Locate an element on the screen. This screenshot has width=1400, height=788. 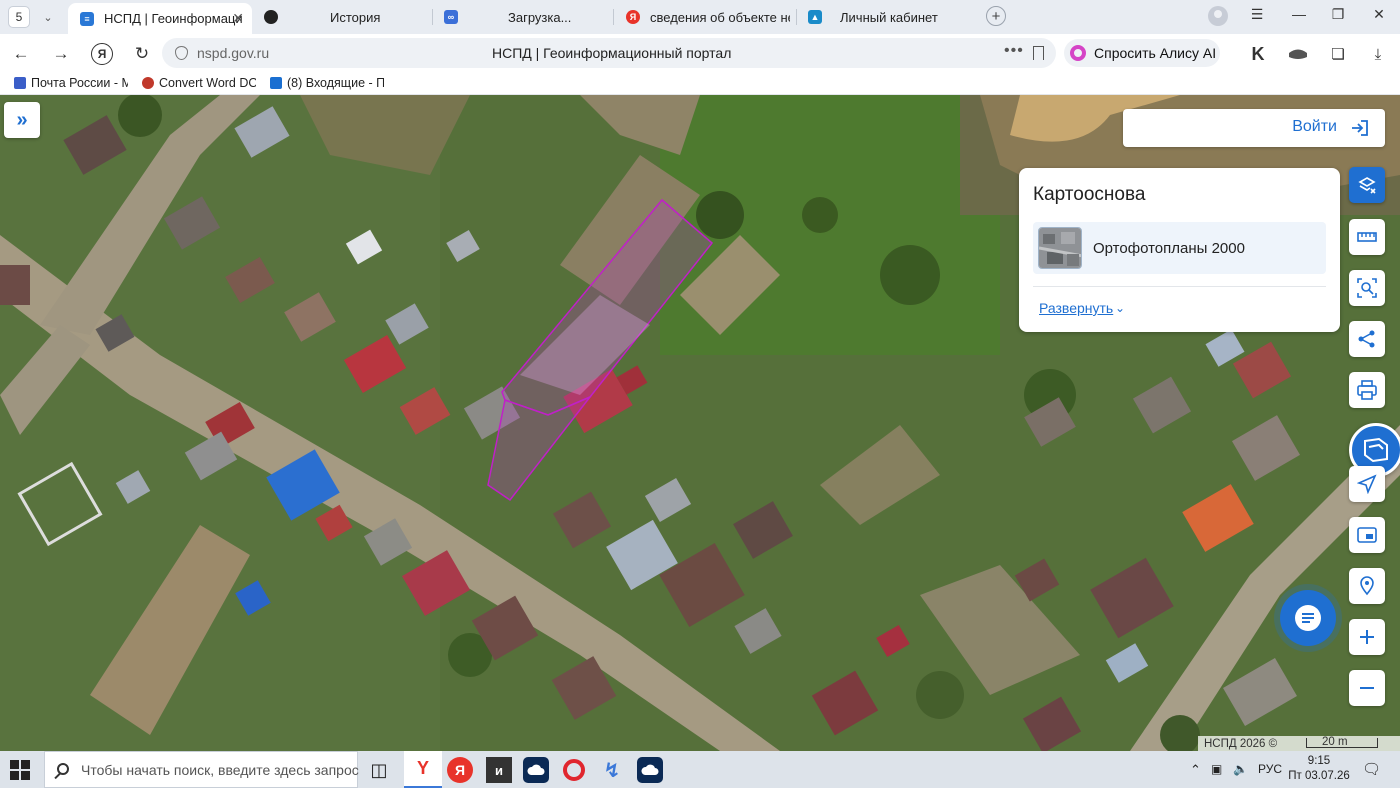
close-window-icon: ✕ is located at coordinates (1379, 14).